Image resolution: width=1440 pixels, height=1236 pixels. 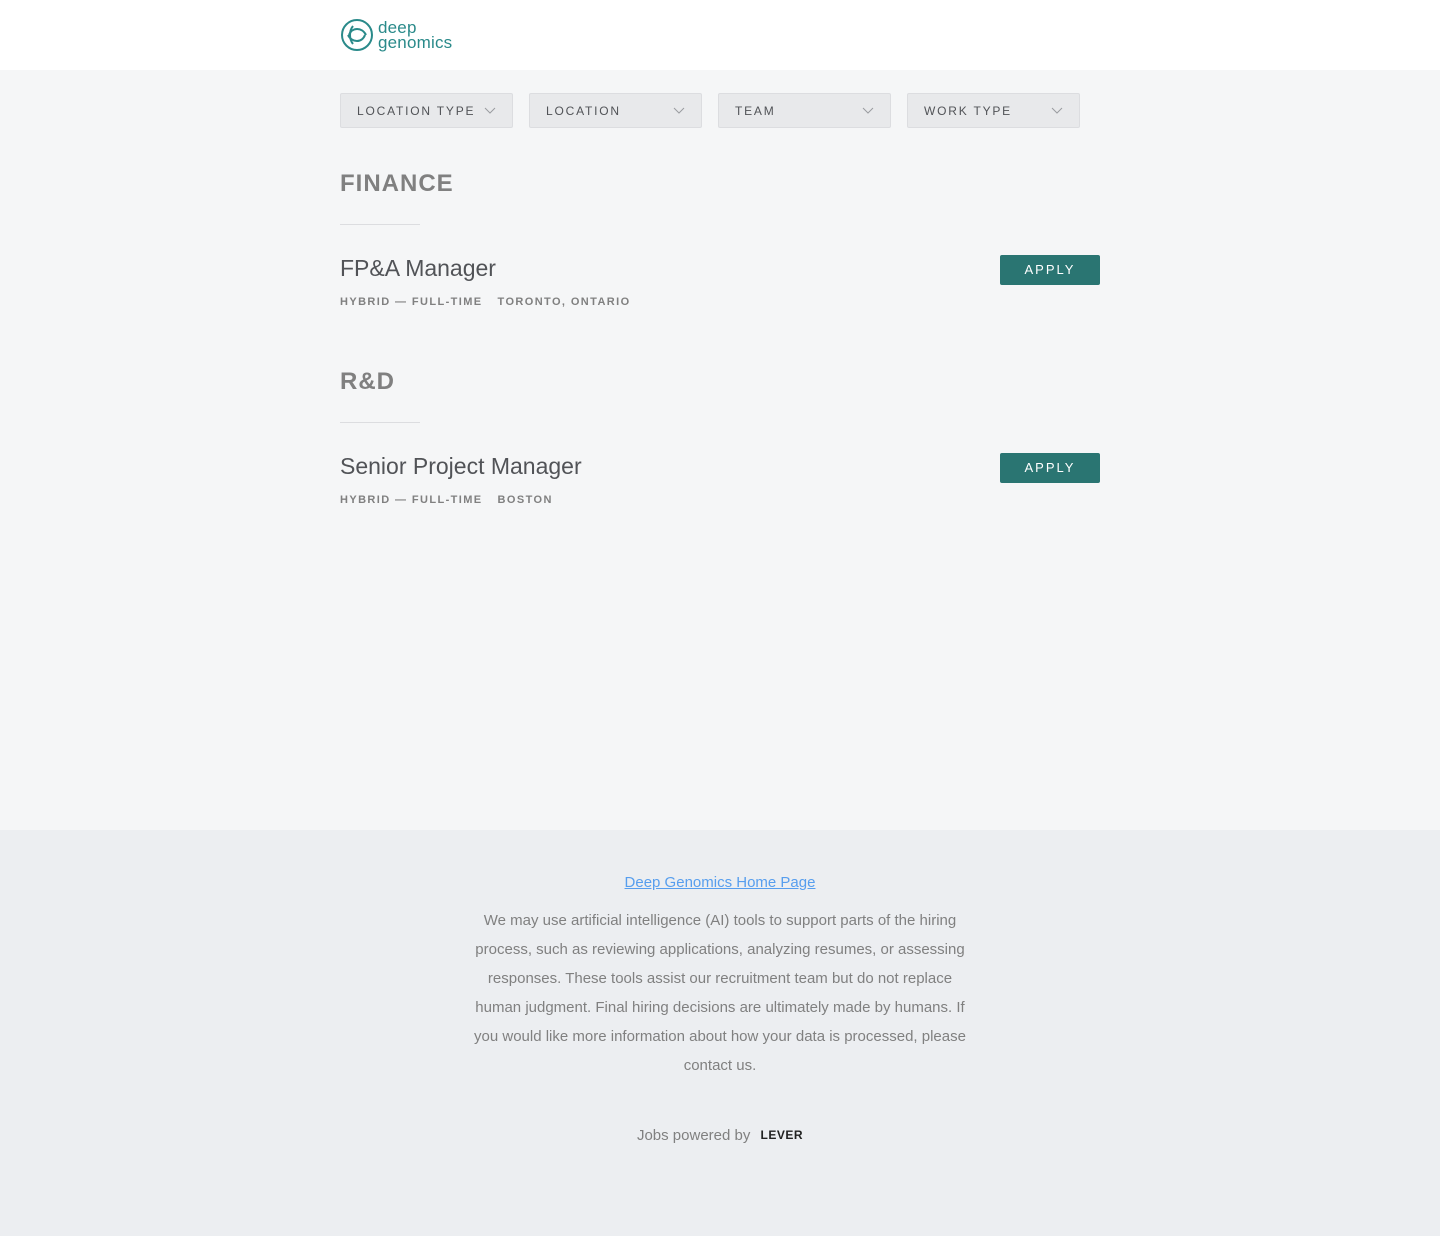 I want to click on company-logo: deep genomics, so click(x=400, y=35).